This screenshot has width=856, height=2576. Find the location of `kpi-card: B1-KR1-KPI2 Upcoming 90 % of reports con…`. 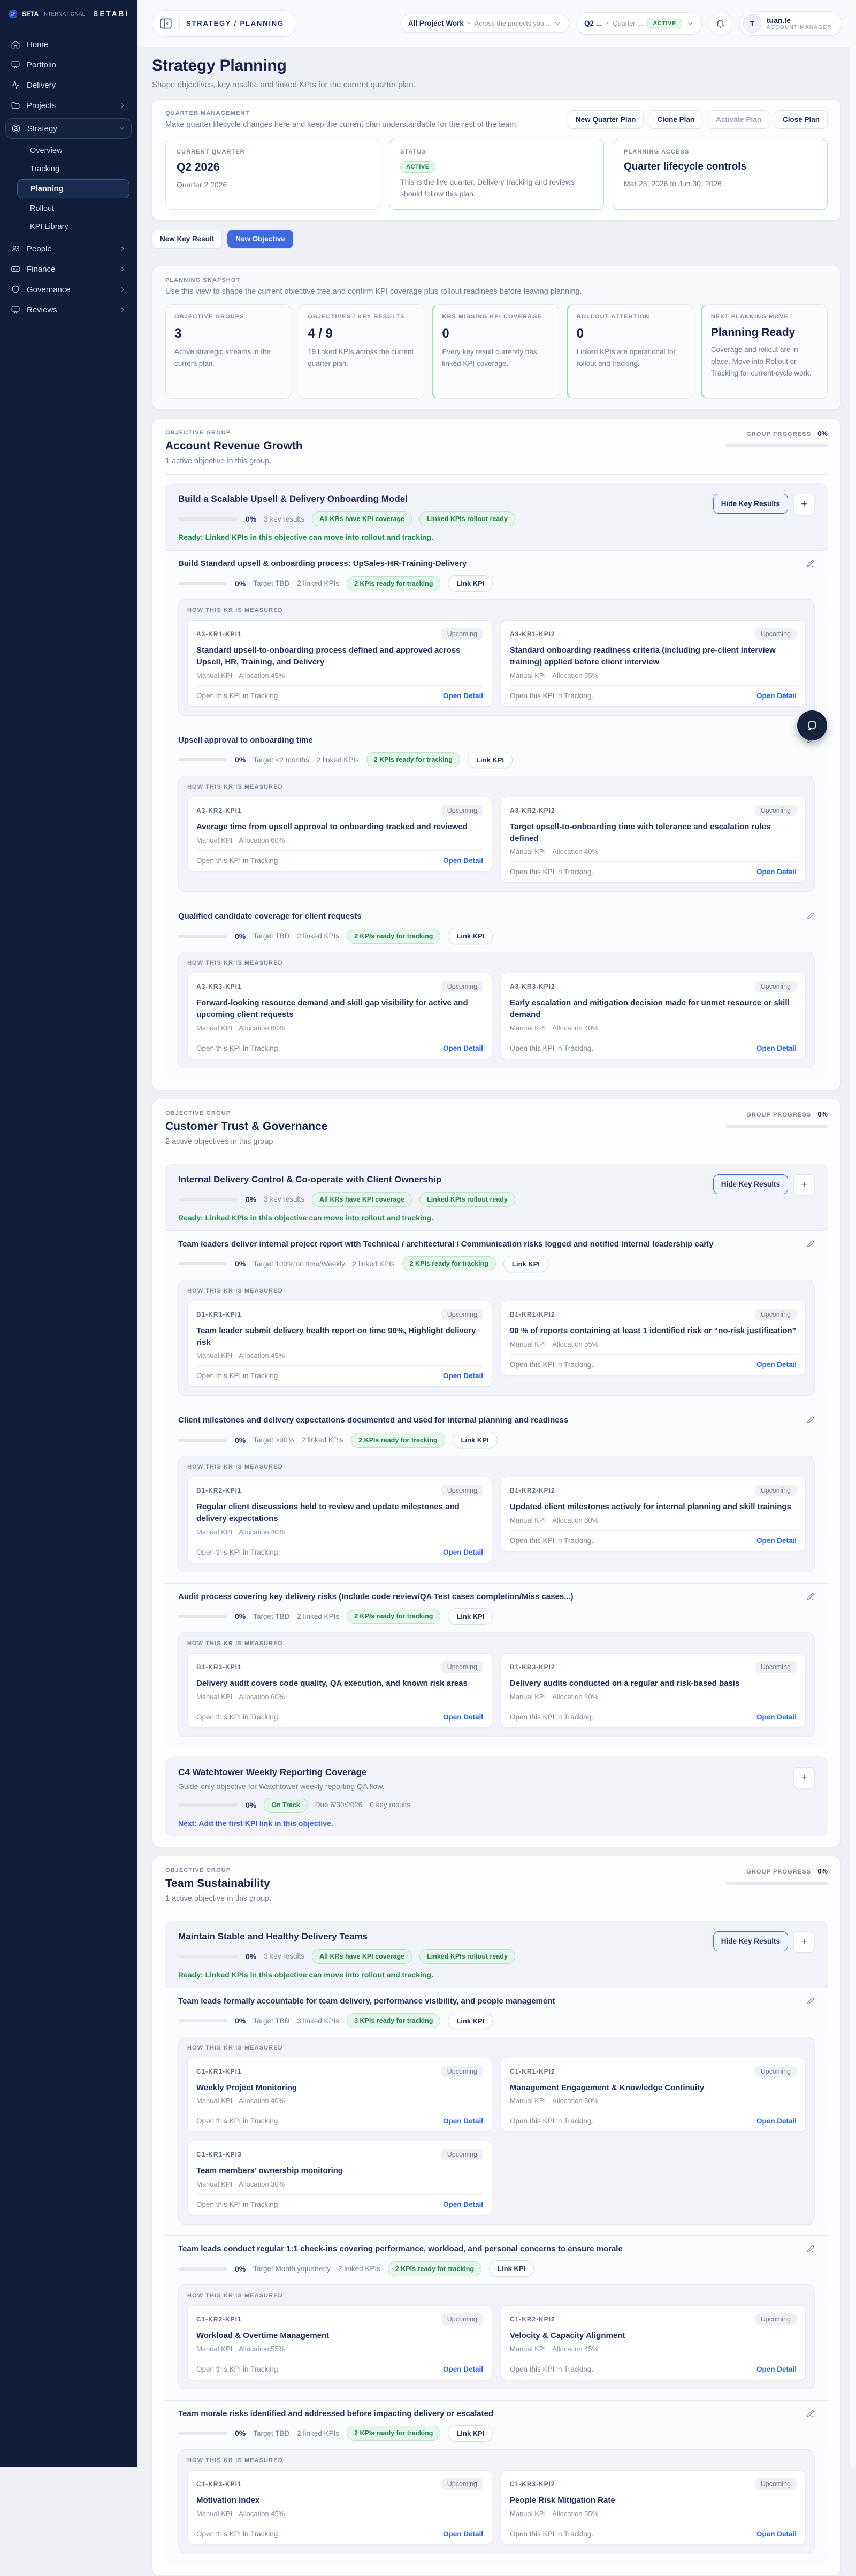

kpi-card: B1-KR1-KPI2 Upcoming 90 % of reports con… is located at coordinates (653, 1337).